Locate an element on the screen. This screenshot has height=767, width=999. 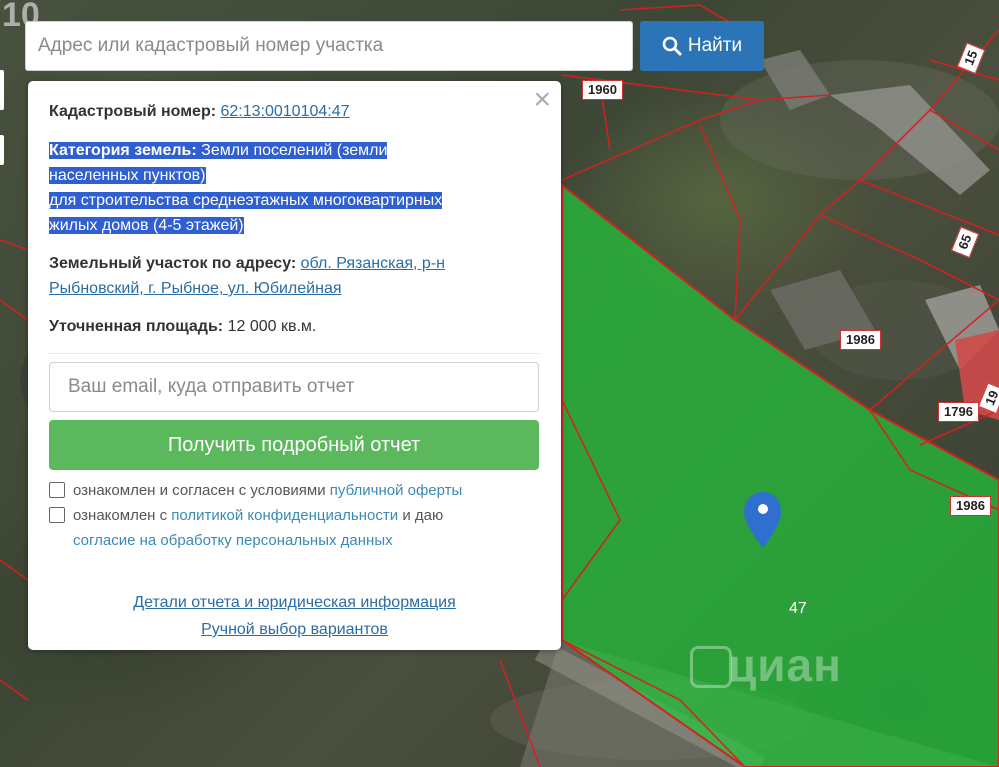
cadastral-number-row: Кадастровый номер: 62:13:0010104:47 is located at coordinates (294, 111).